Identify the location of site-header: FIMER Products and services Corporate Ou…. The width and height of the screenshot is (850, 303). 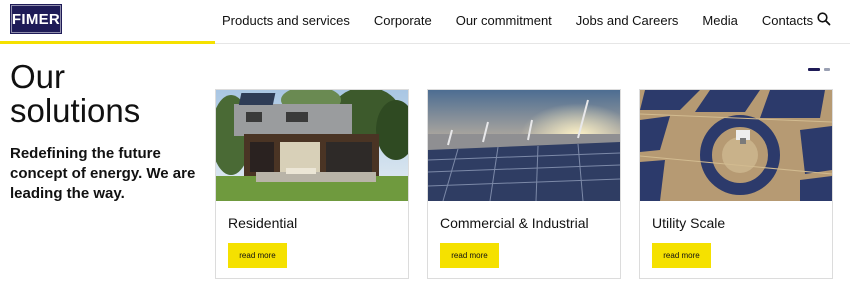
(425, 22).